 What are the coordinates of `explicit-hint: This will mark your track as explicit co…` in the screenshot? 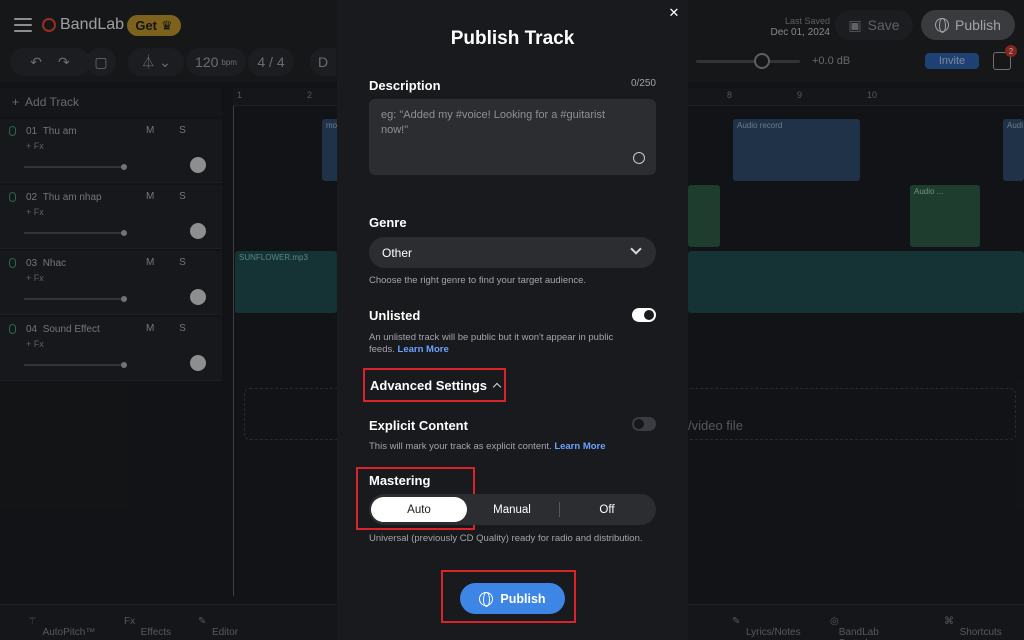 It's located at (487, 447).